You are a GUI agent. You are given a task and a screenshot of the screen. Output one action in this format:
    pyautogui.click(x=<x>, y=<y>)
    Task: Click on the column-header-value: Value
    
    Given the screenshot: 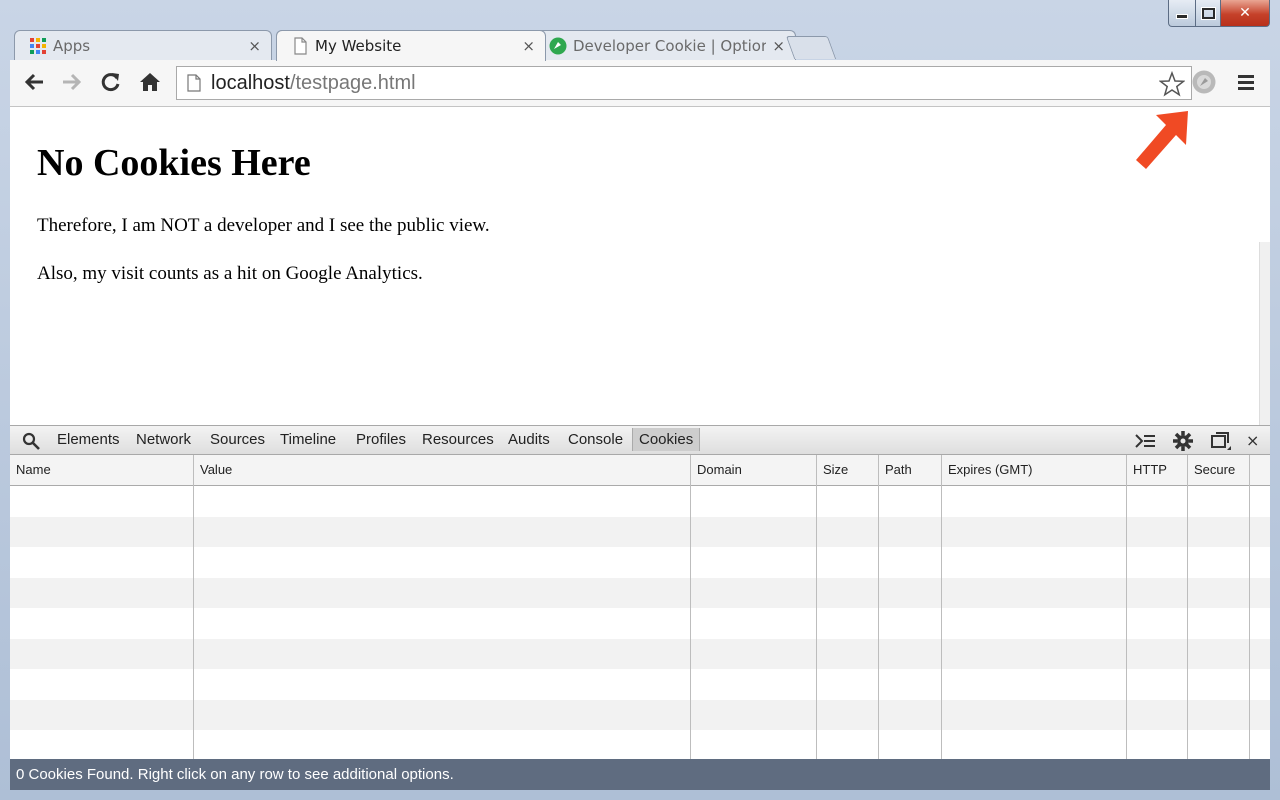 What is the action you would take?
    pyautogui.click(x=216, y=469)
    